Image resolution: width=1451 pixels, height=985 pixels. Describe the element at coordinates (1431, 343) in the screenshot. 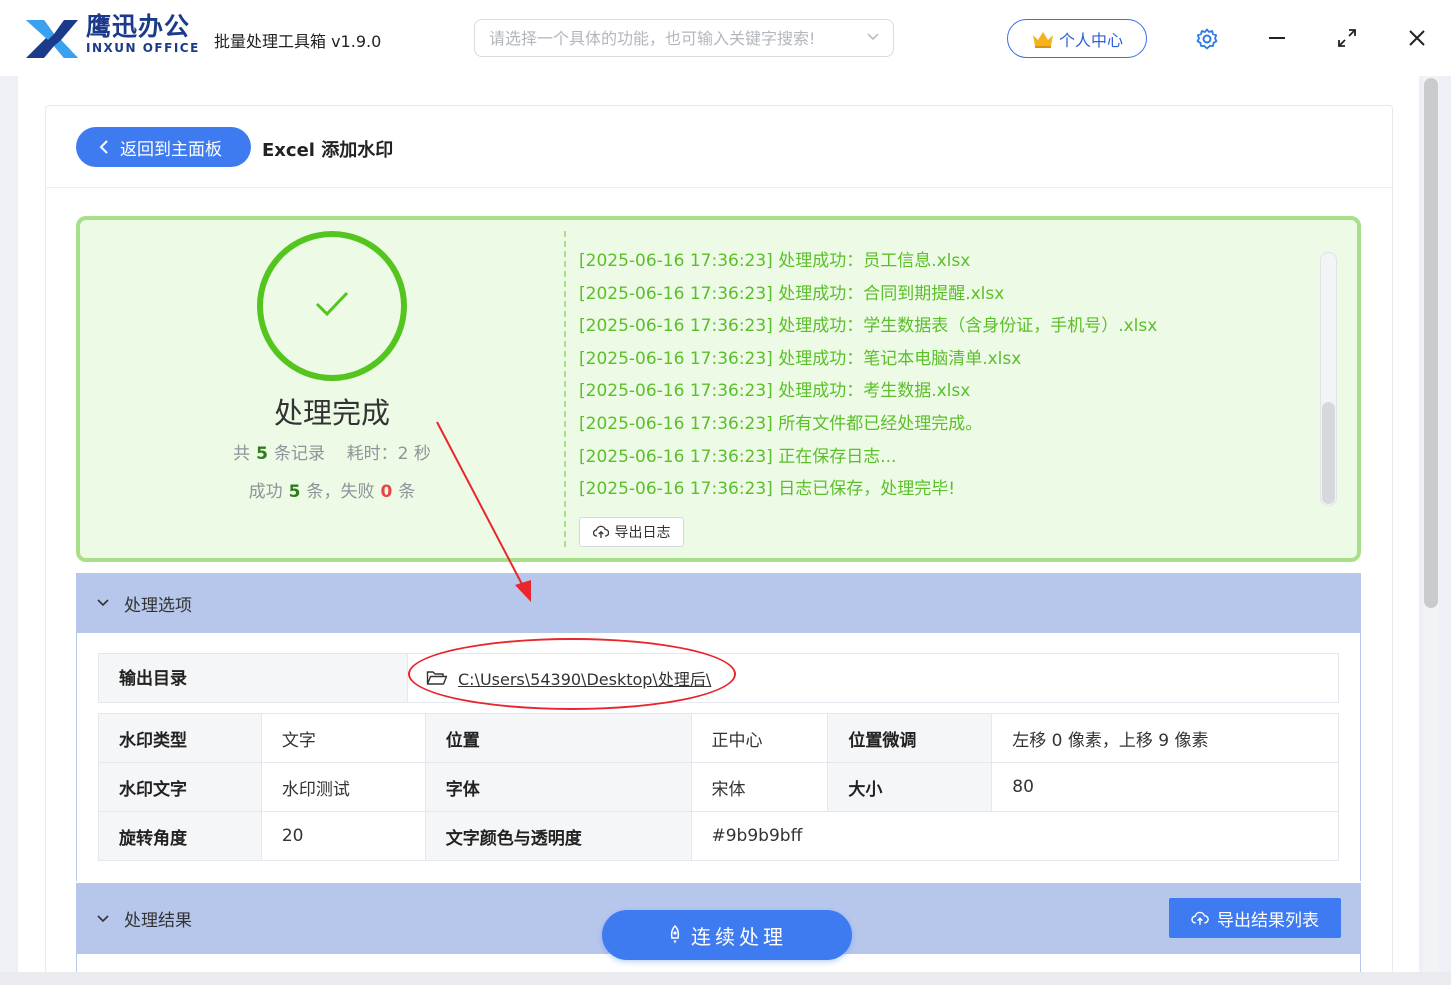

I see `page-scrollbar-thumb` at that location.